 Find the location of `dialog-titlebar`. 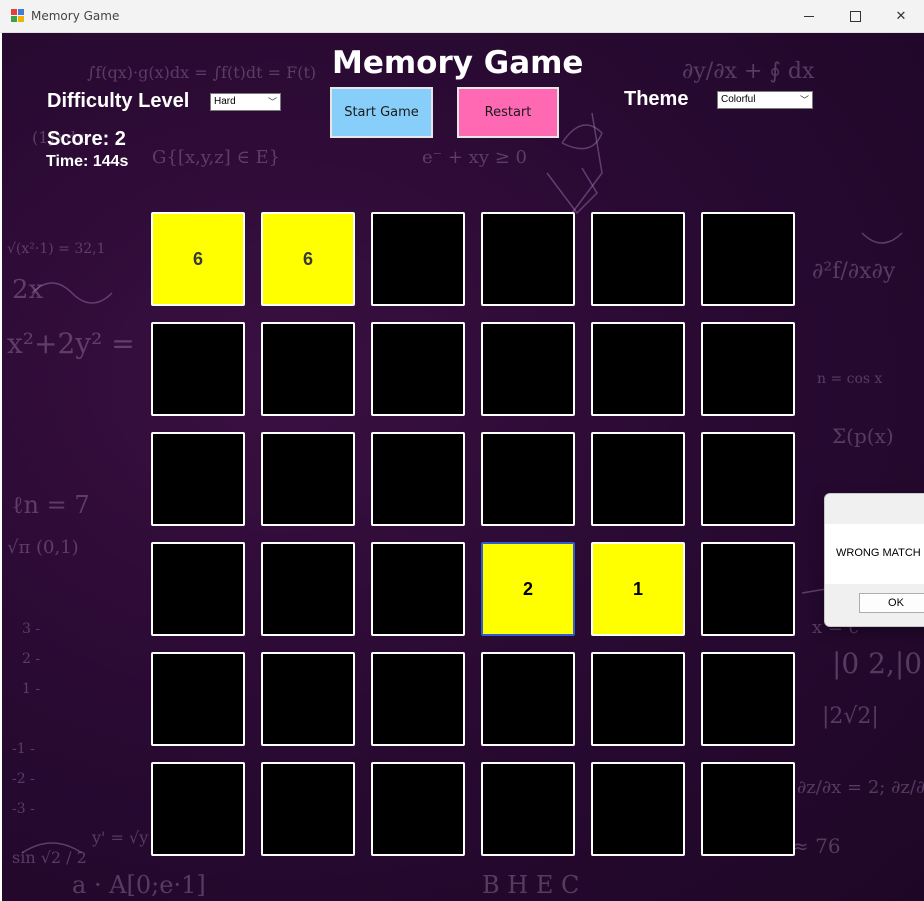

dialog-titlebar is located at coordinates (874, 509).